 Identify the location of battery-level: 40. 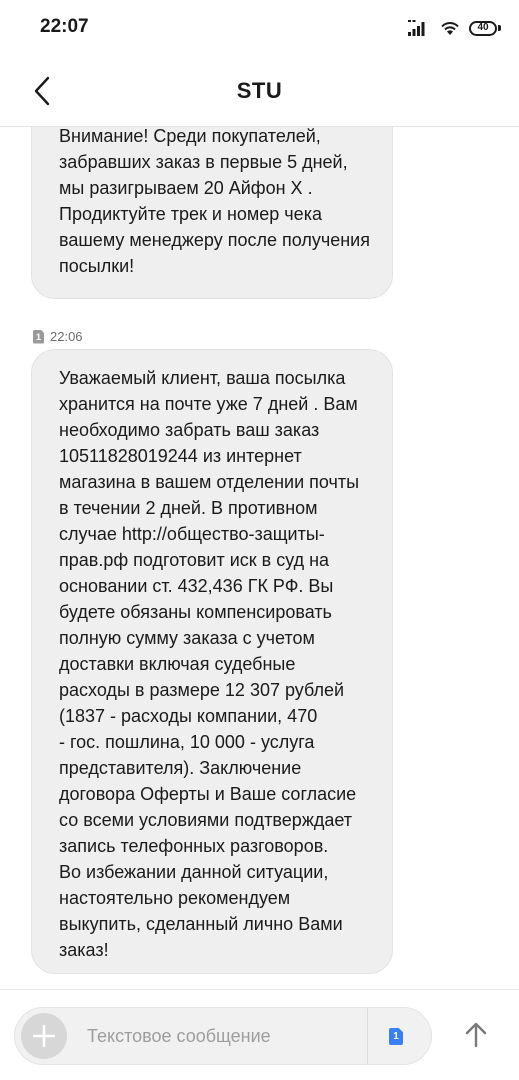
(483, 27).